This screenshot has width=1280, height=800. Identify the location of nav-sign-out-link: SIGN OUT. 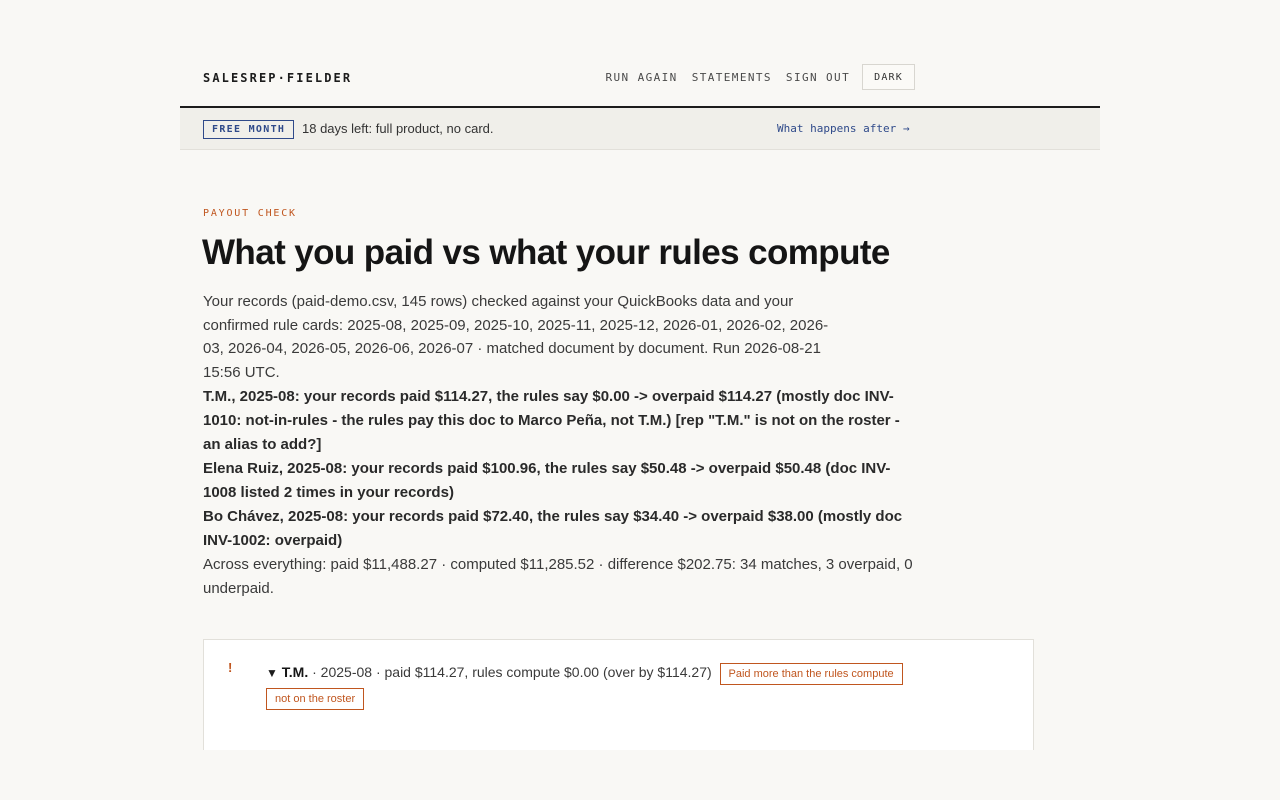
(818, 77).